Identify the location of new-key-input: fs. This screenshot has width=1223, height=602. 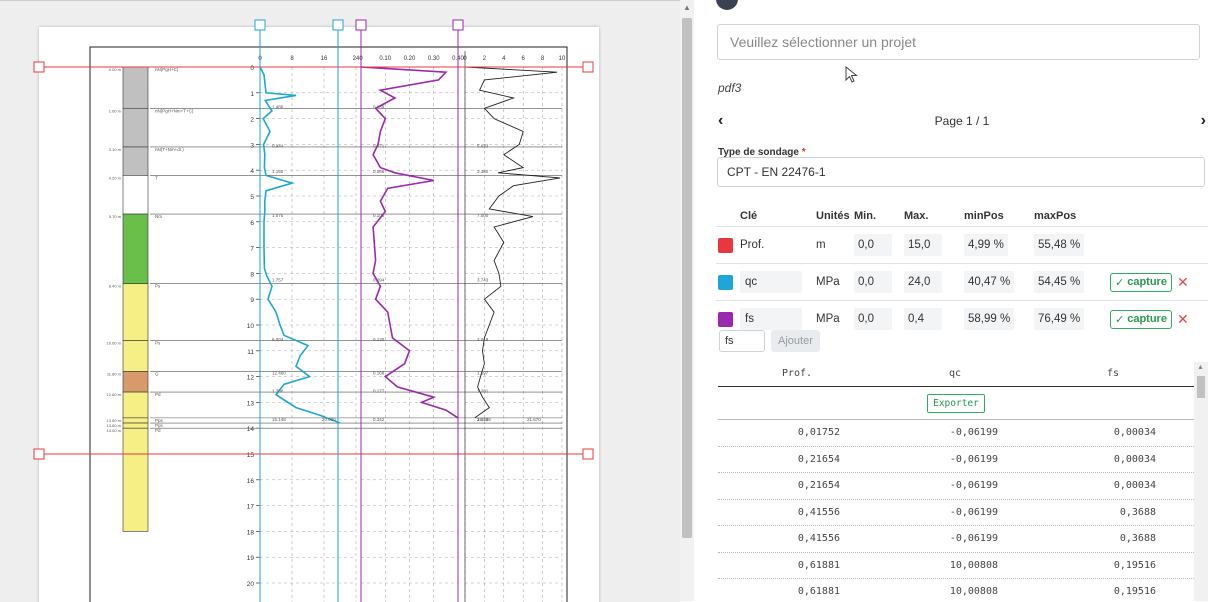
(742, 341).